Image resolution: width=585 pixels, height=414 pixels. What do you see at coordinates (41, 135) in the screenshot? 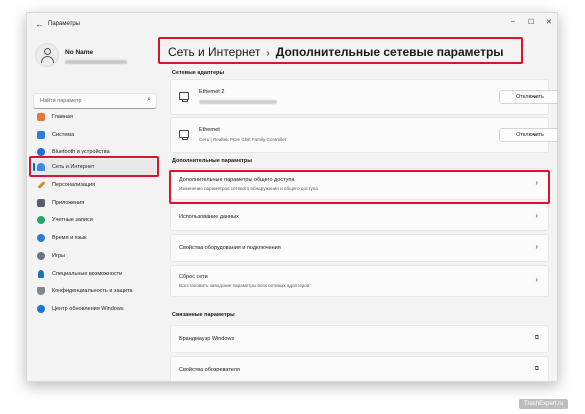
I see `system-icon` at bounding box center [41, 135].